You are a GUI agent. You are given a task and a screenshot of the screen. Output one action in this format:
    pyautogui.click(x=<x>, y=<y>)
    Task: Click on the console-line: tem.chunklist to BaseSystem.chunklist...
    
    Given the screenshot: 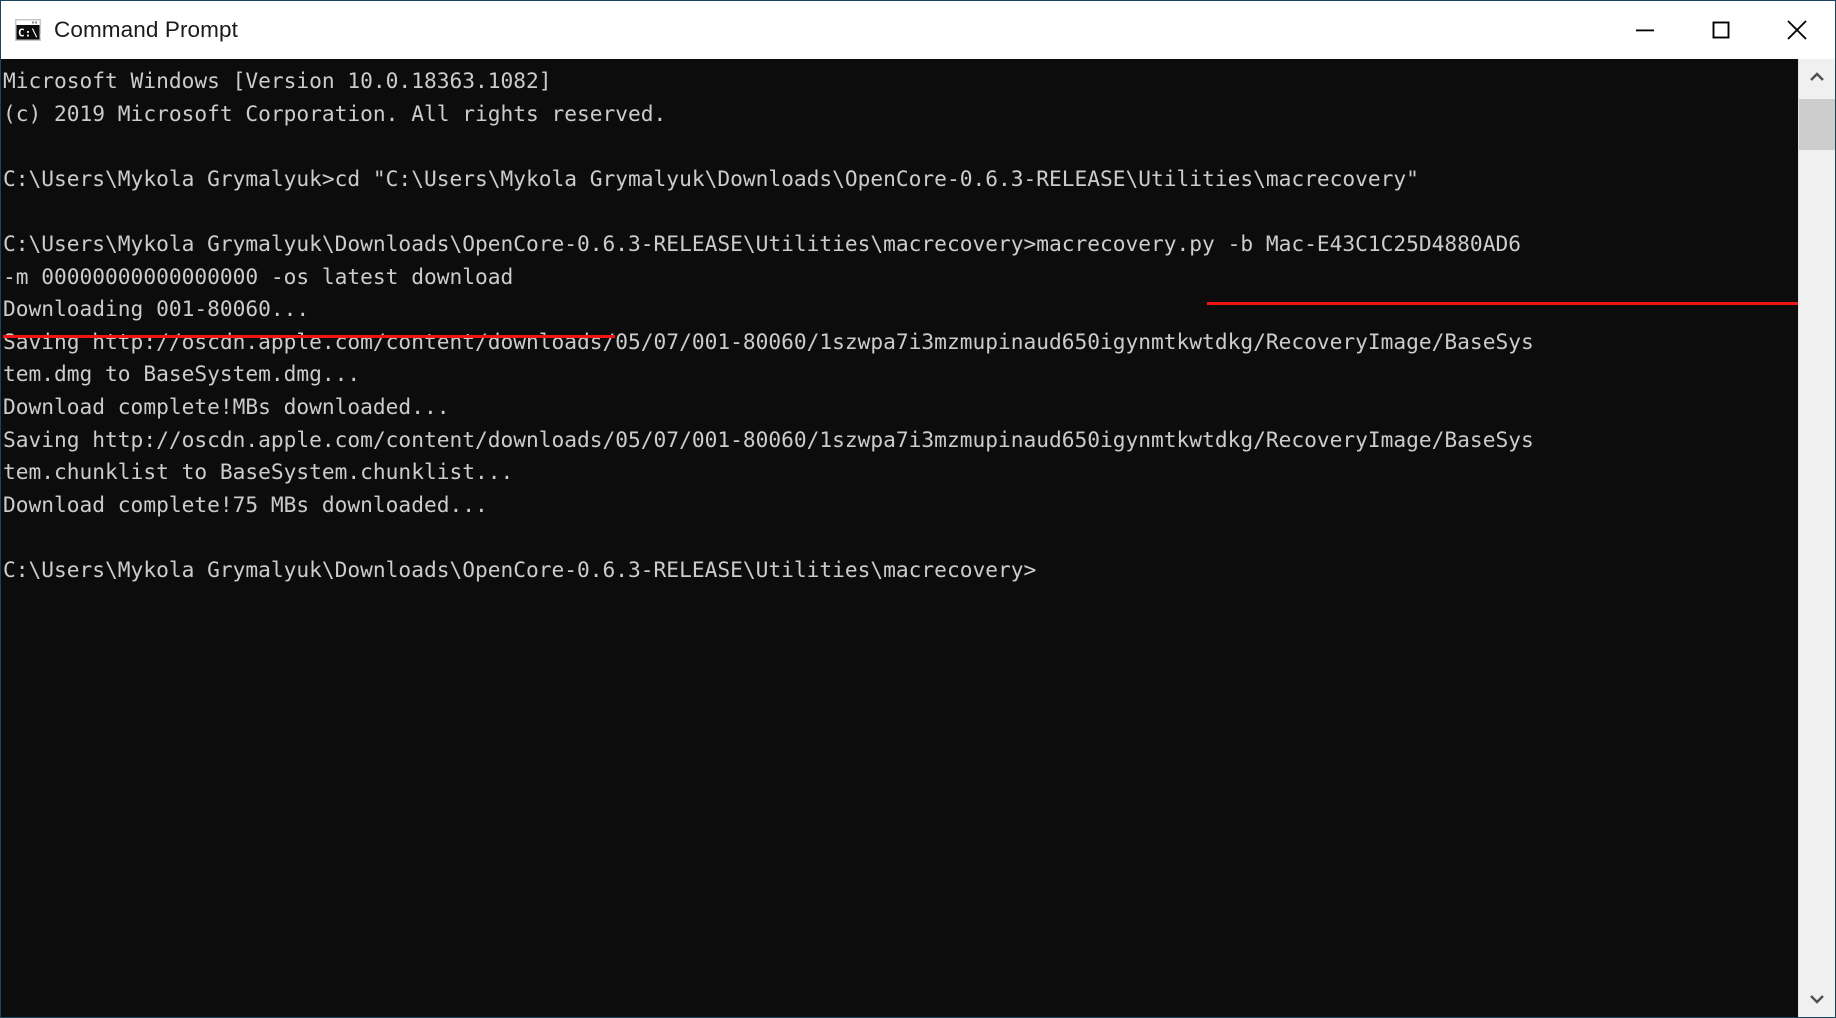 What is the action you would take?
    pyautogui.click(x=258, y=472)
    